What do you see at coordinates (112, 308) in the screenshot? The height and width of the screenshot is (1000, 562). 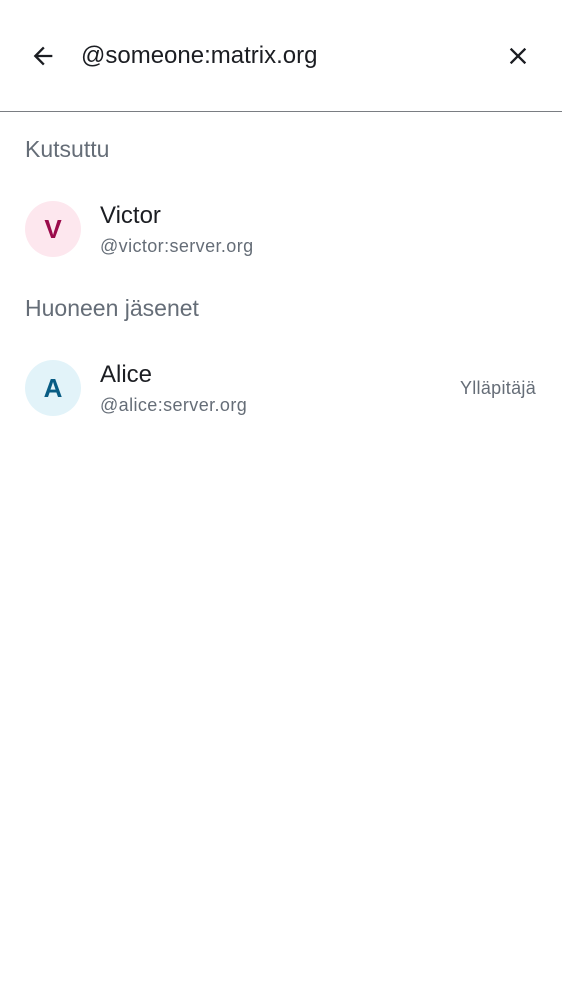 I see `section-header-room-members: Huoneen jäsenet` at bounding box center [112, 308].